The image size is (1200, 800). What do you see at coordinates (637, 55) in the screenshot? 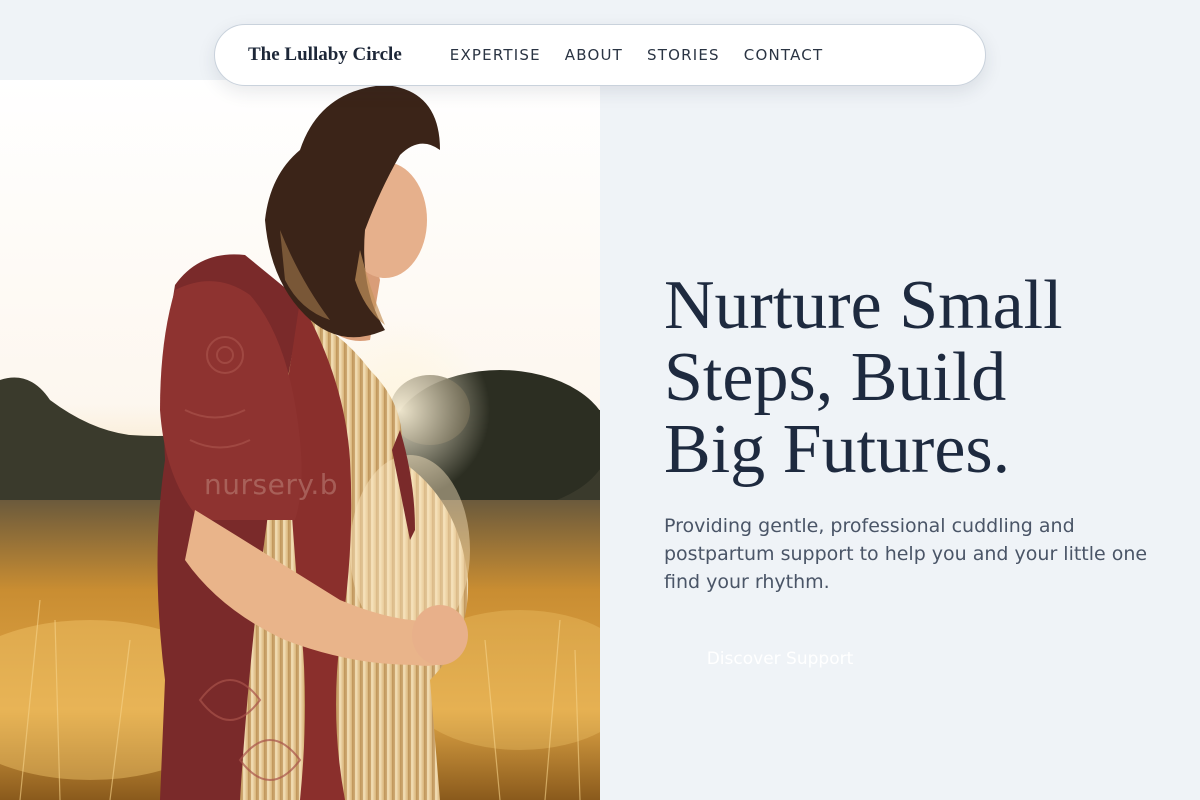
I see `nav-links: EXPERTISE ABOUT STORIES CONTACT` at bounding box center [637, 55].